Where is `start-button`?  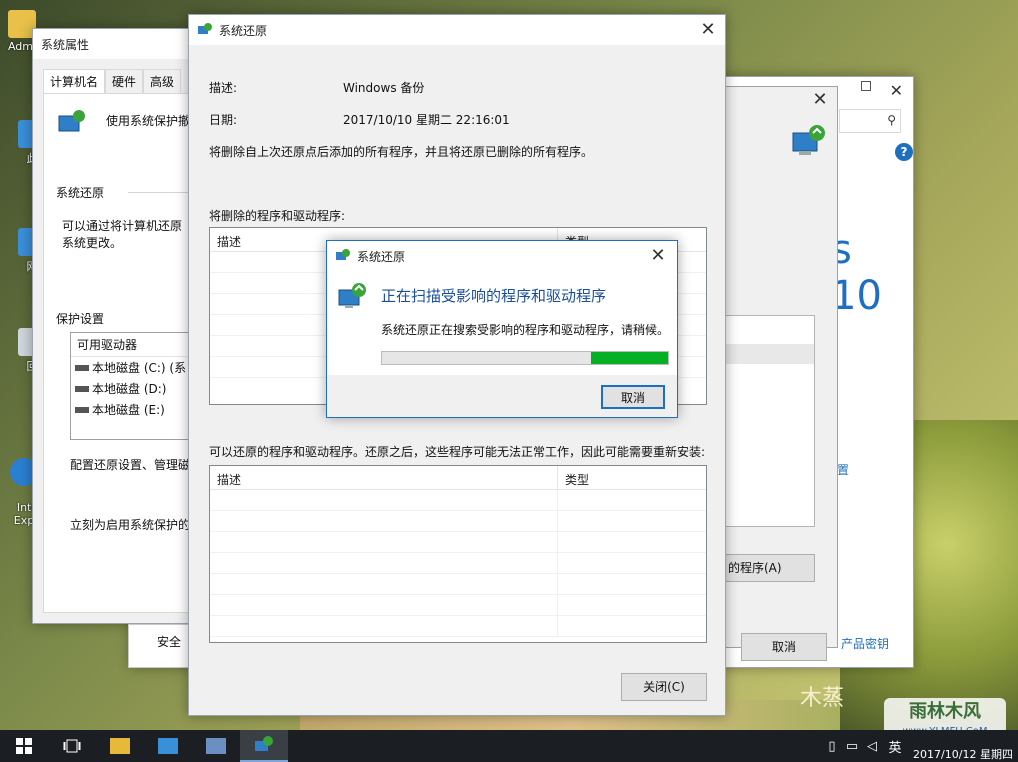
start-button is located at coordinates (24, 746).